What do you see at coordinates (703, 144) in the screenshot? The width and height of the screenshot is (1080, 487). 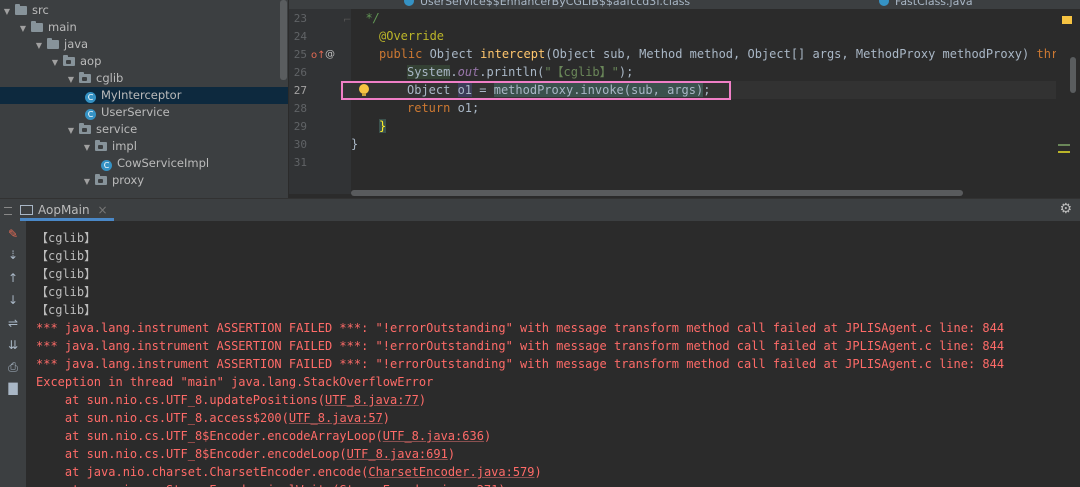 I see `code-line-30: }` at bounding box center [703, 144].